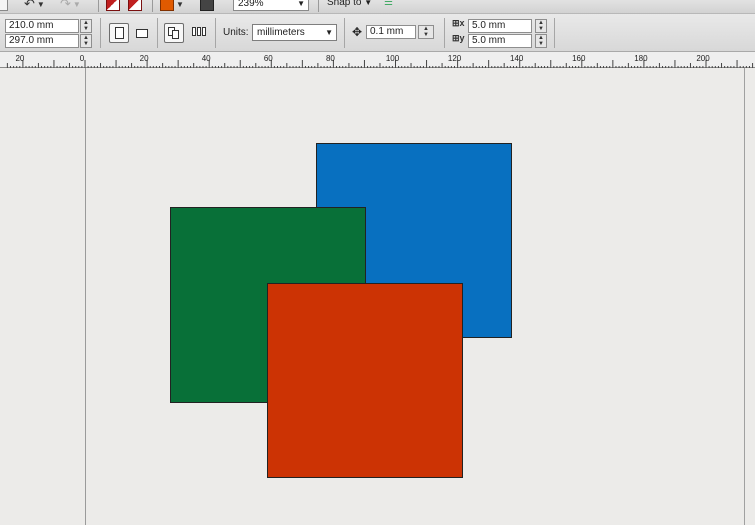 The image size is (755, 525). Describe the element at coordinates (4, 6) in the screenshot. I see `save-icon` at that location.